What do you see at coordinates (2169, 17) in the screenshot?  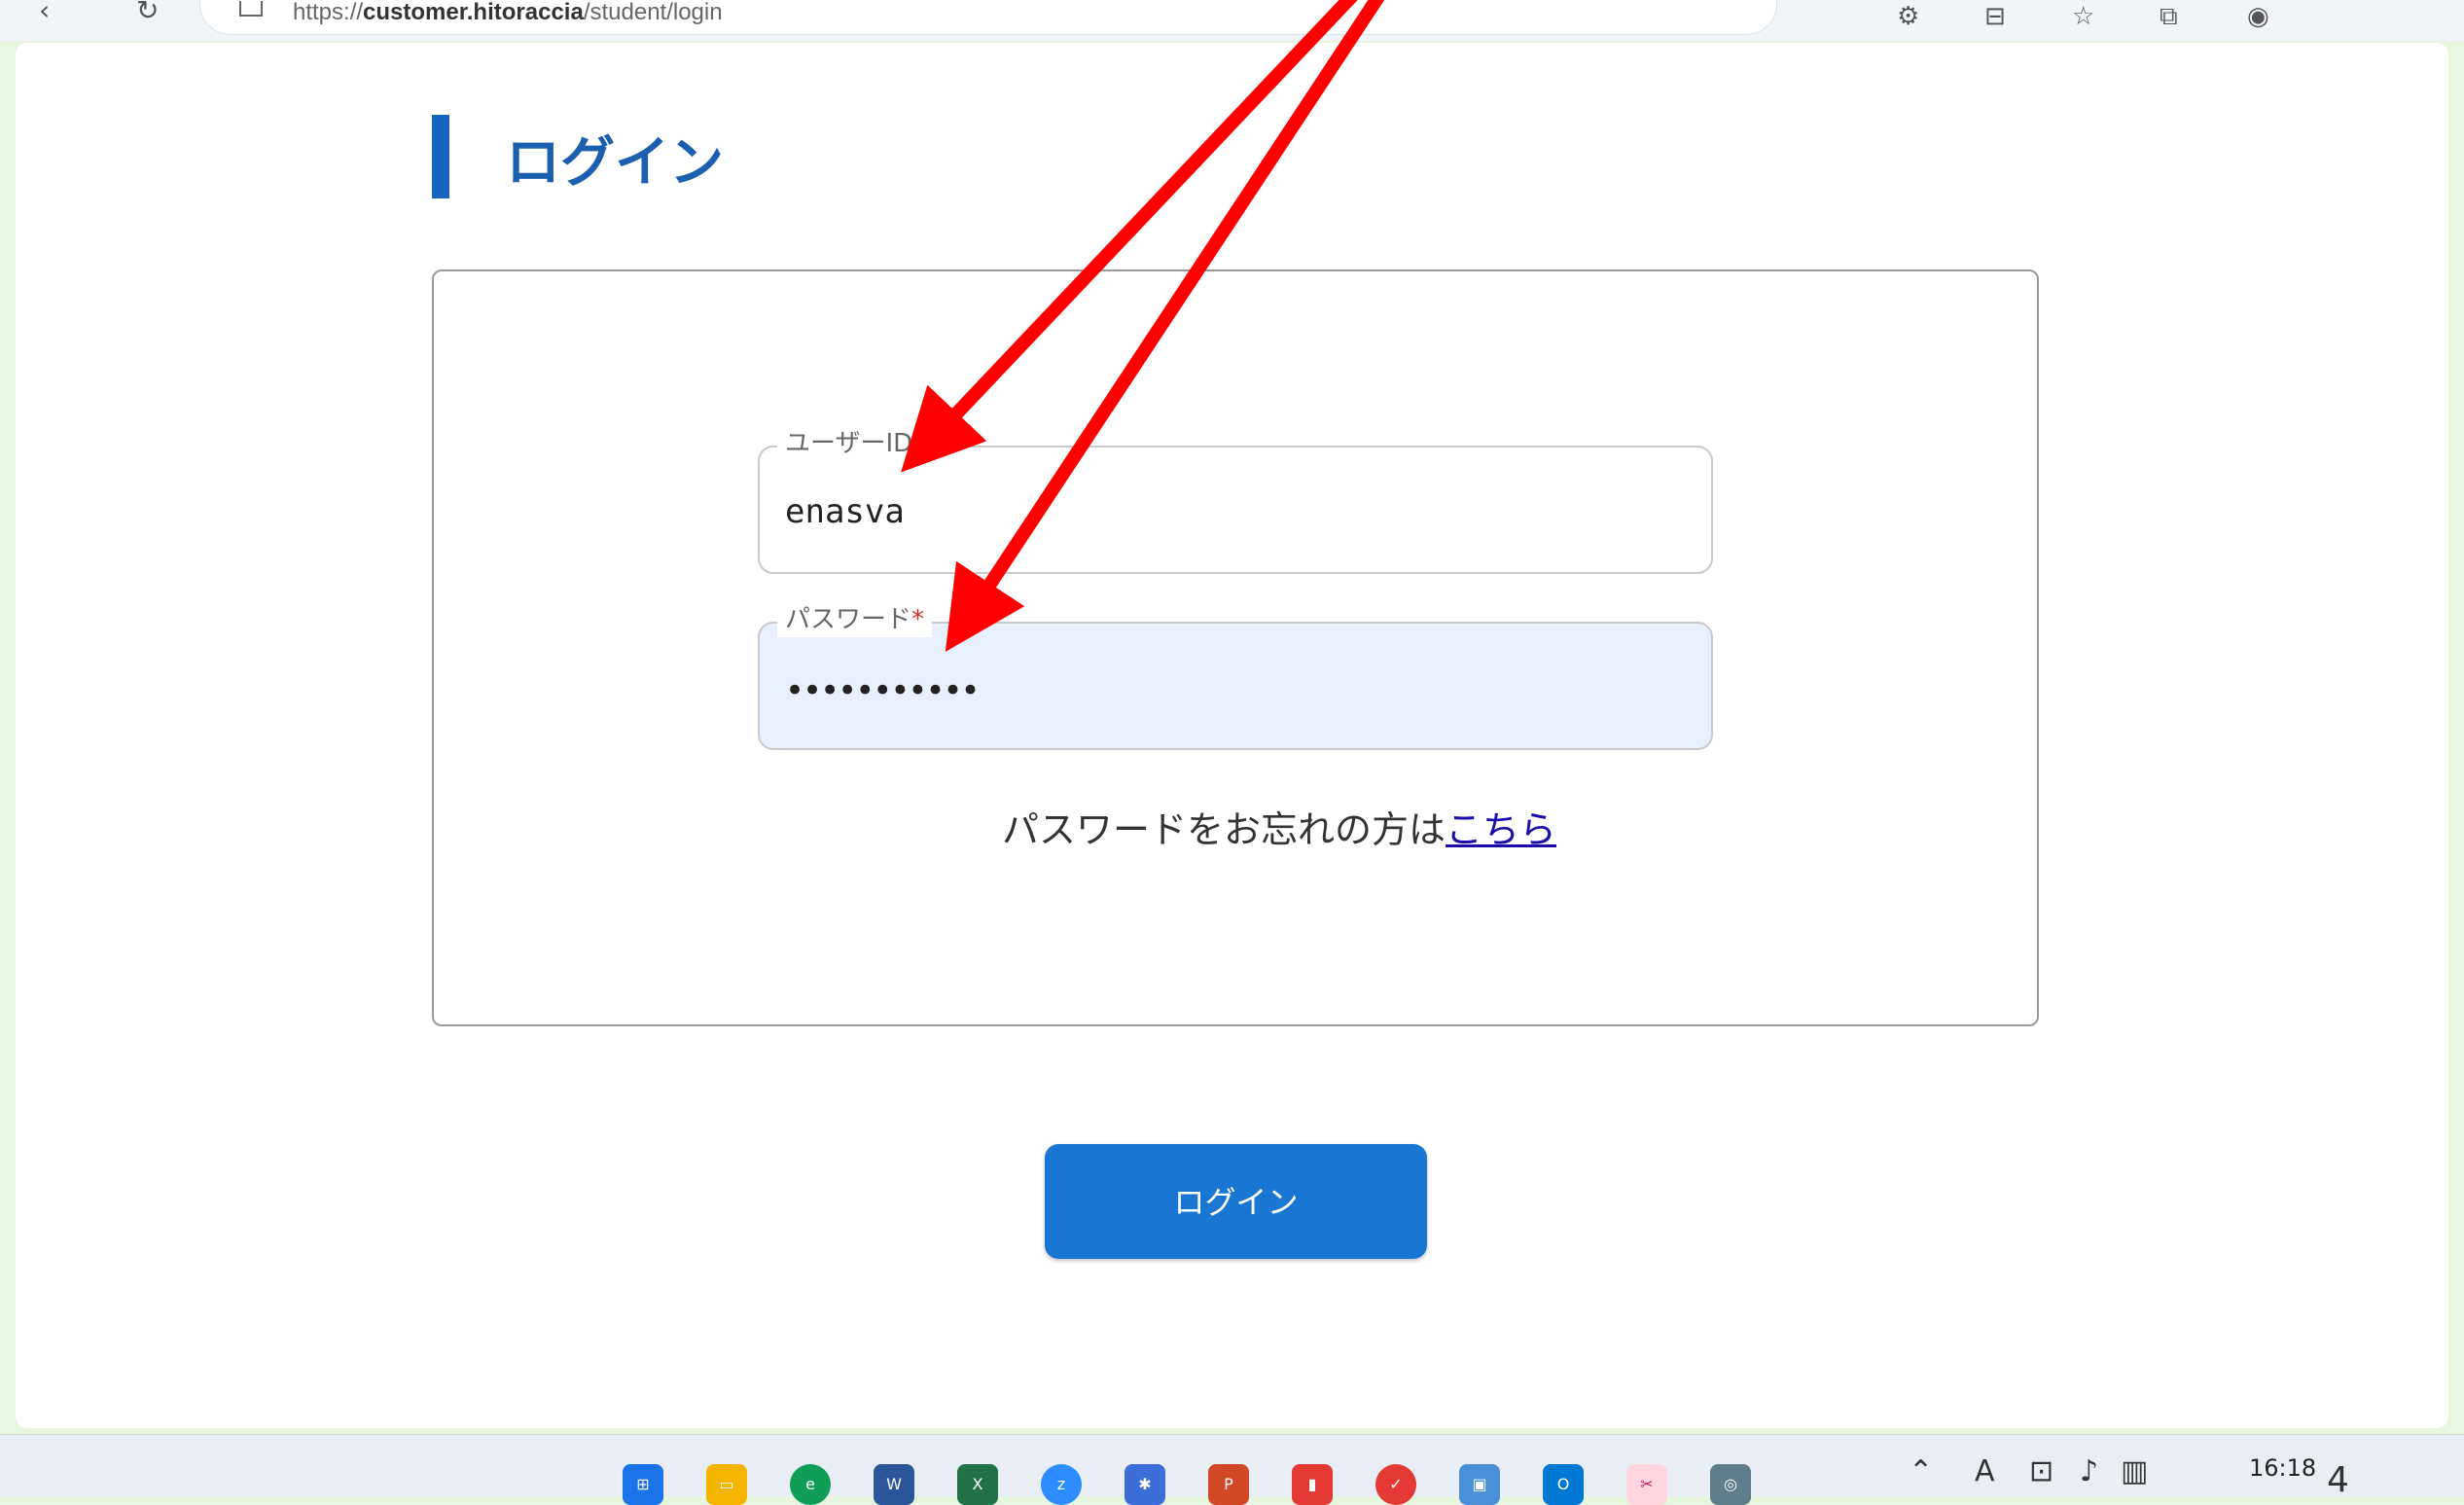 I see `collections-icon: ⧉` at bounding box center [2169, 17].